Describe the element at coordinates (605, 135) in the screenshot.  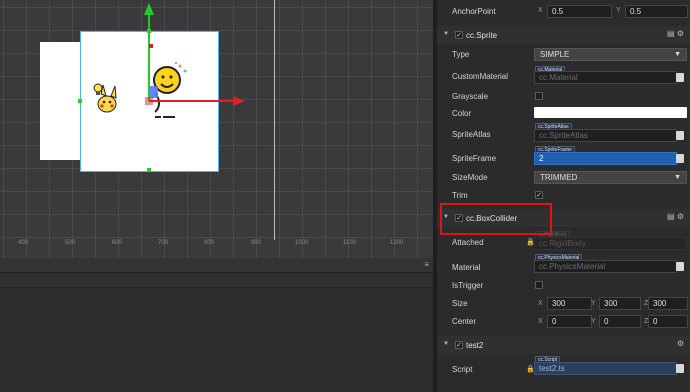
I see `sprite-atlas-field: cc.SpriteAtlas` at that location.